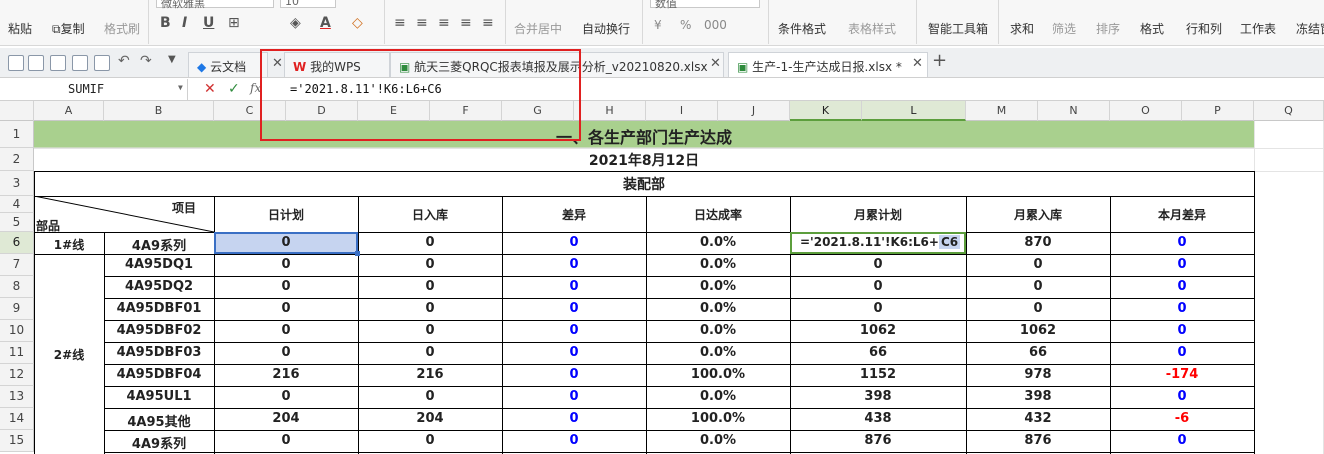 This screenshot has height=454, width=1324. Describe the element at coordinates (1108, 28) in the screenshot. I see `sort-button: 排序` at that location.